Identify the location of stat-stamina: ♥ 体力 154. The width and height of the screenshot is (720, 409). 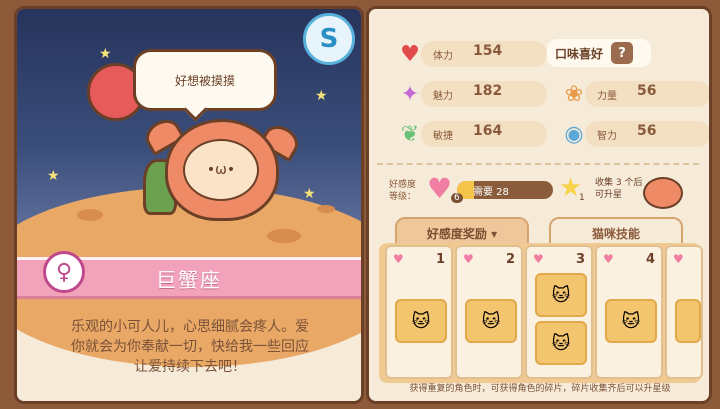
(471, 54).